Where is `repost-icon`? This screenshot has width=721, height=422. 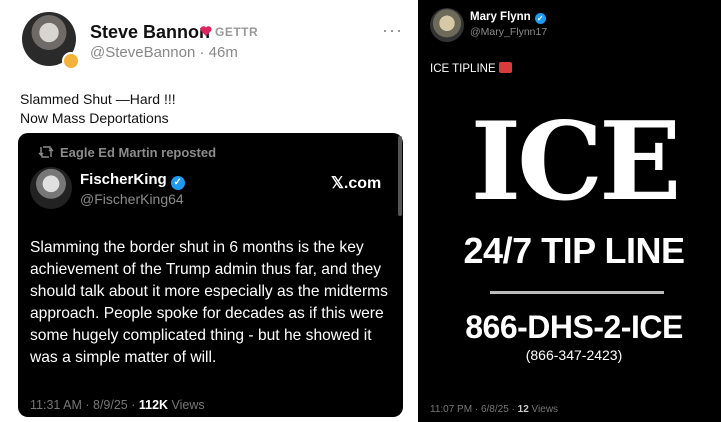 repost-icon is located at coordinates (46, 152).